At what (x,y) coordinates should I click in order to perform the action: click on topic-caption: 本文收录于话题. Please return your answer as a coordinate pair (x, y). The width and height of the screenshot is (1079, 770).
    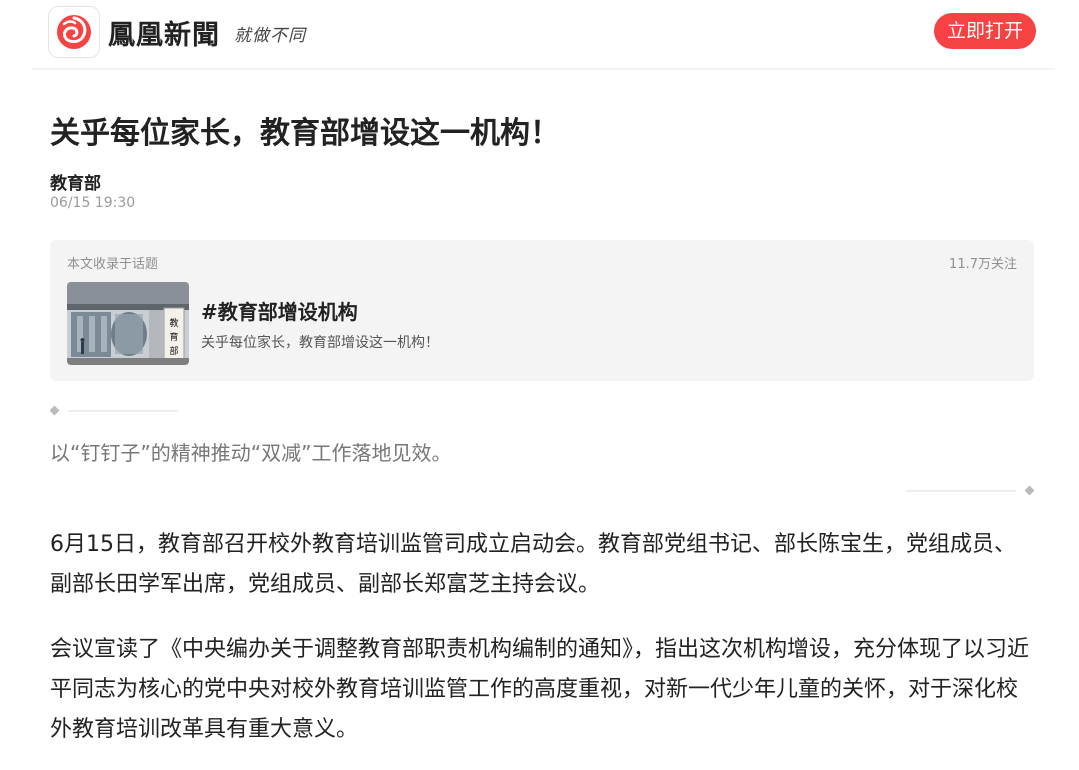
    Looking at the image, I should click on (113, 264).